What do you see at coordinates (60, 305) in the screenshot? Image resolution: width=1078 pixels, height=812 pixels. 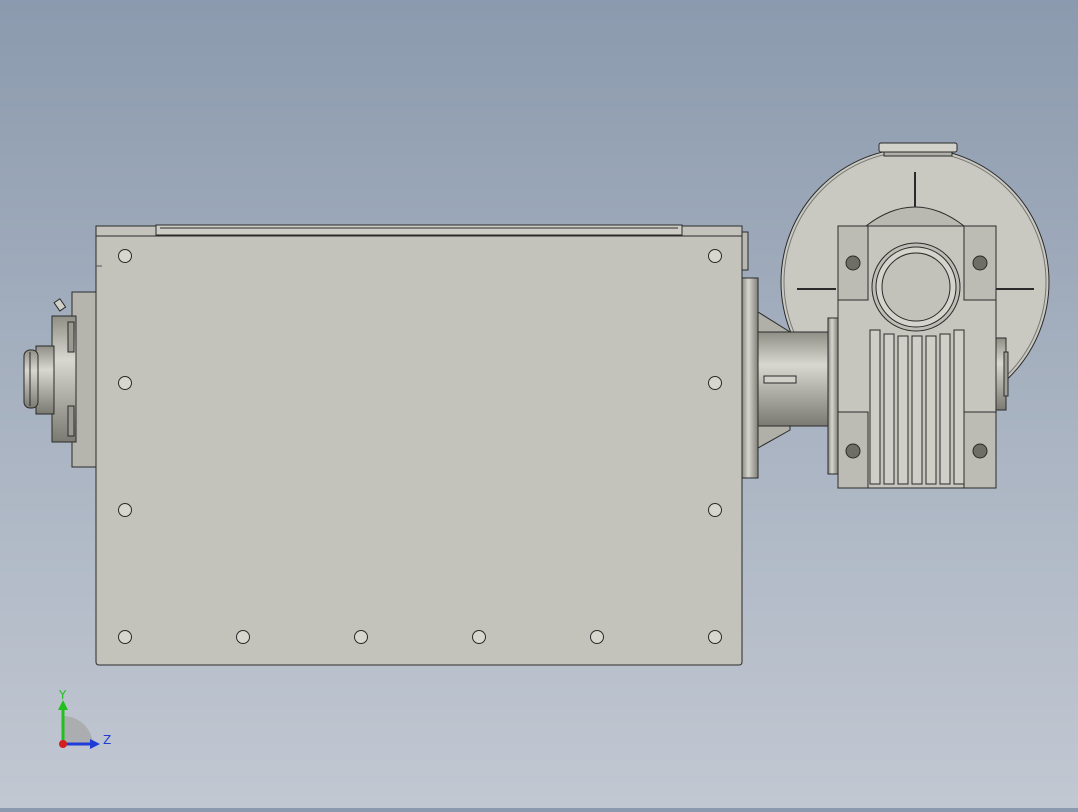 I see `grease-nipple-icon` at bounding box center [60, 305].